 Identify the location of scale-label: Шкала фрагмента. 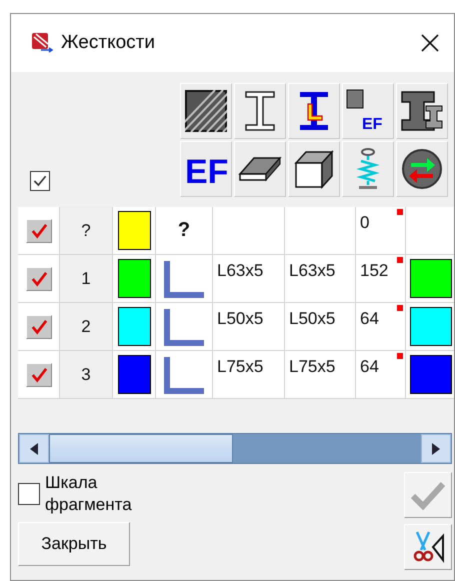
(89, 494).